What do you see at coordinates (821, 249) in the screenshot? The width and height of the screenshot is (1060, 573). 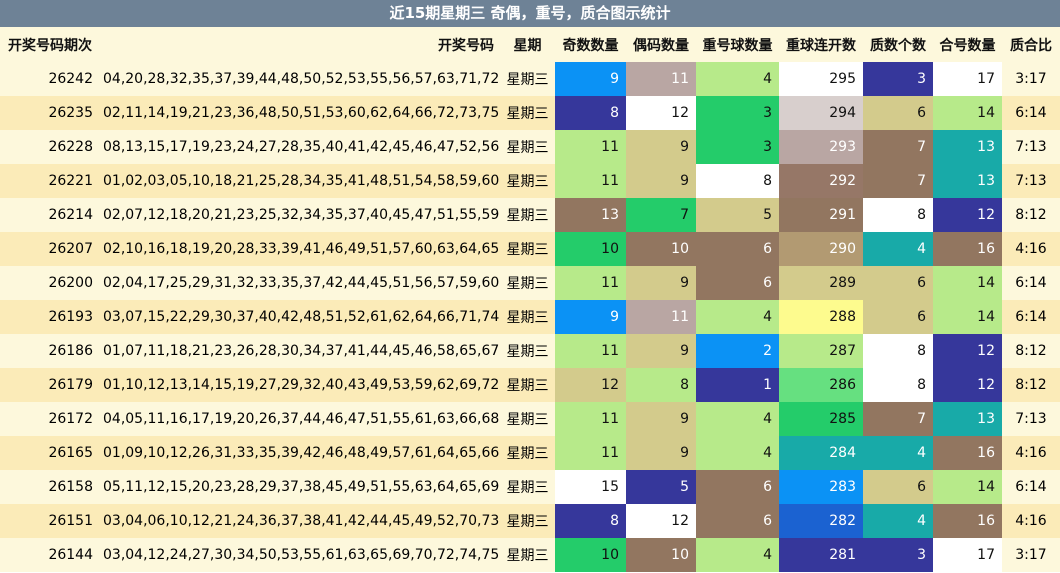 I see `repeat-streak-cell: 290` at bounding box center [821, 249].